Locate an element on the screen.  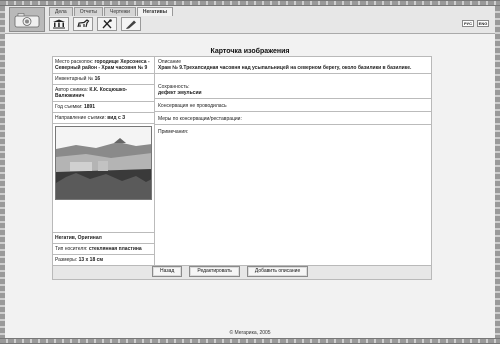
year-label: Год съемки: is located at coordinates (69, 107).